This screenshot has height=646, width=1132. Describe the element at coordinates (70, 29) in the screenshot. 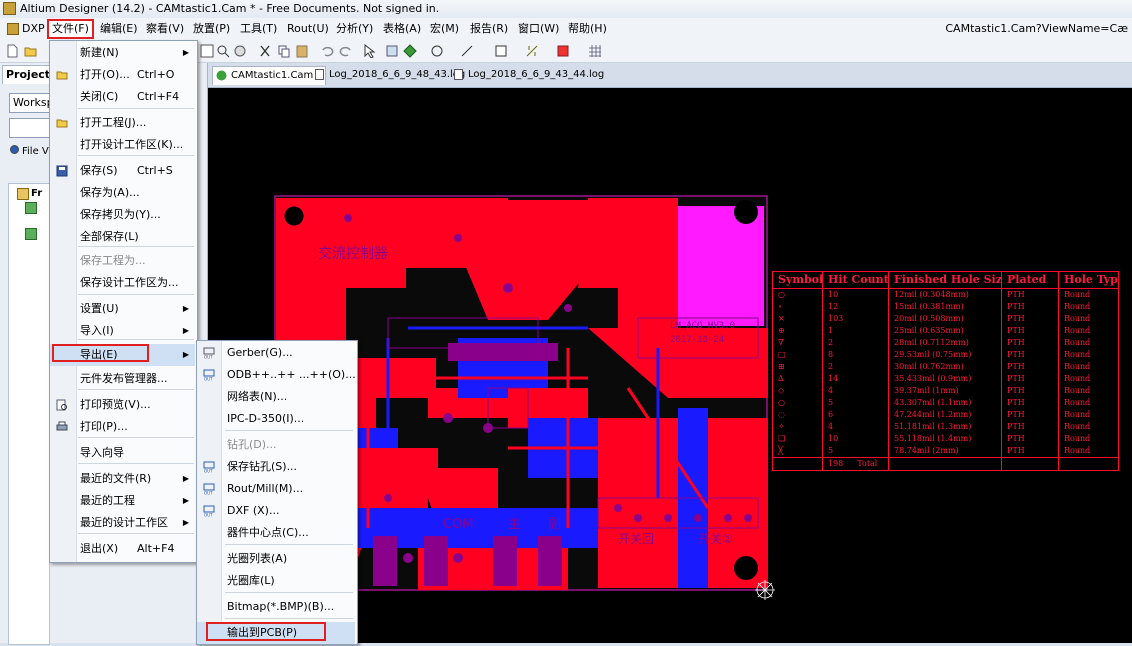

I see `menu-file: 文件(F)` at that location.